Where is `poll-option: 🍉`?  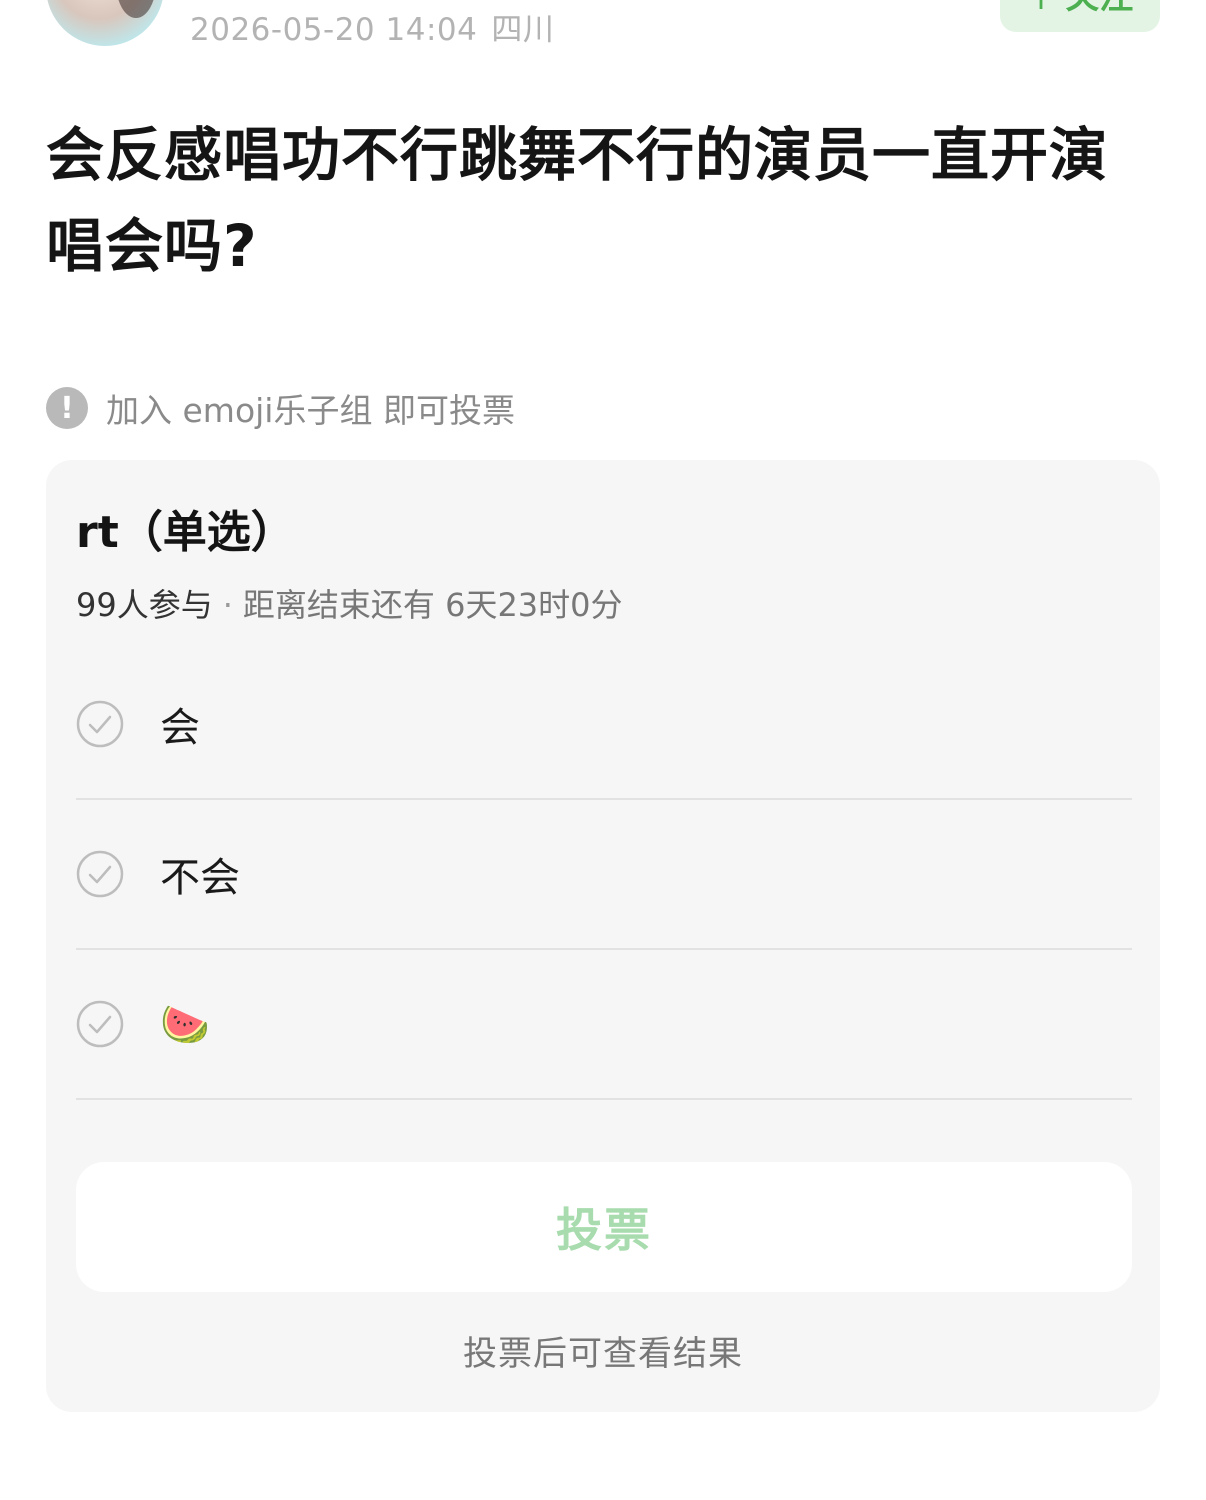
poll-option: 🍉 is located at coordinates (604, 1025).